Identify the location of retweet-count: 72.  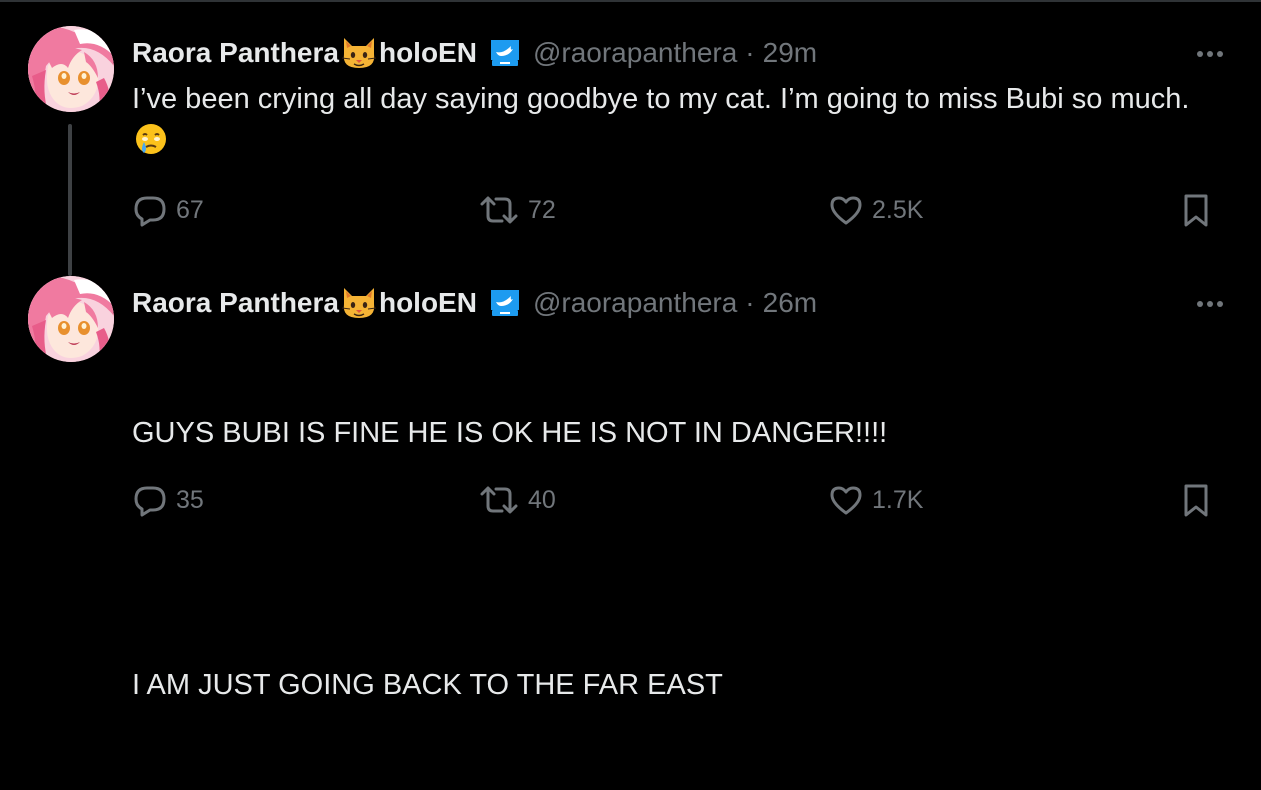
(542, 209).